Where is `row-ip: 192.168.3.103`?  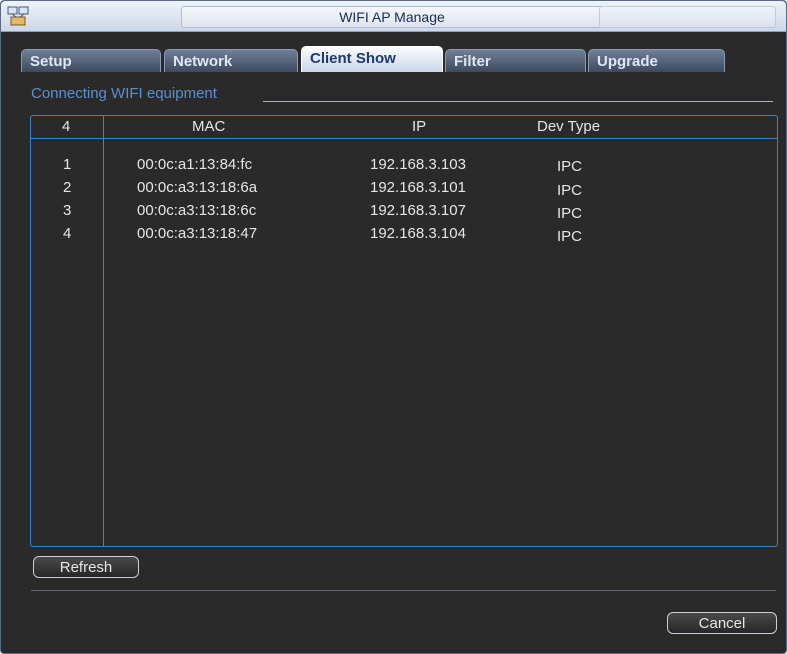 row-ip: 192.168.3.103 is located at coordinates (418, 164).